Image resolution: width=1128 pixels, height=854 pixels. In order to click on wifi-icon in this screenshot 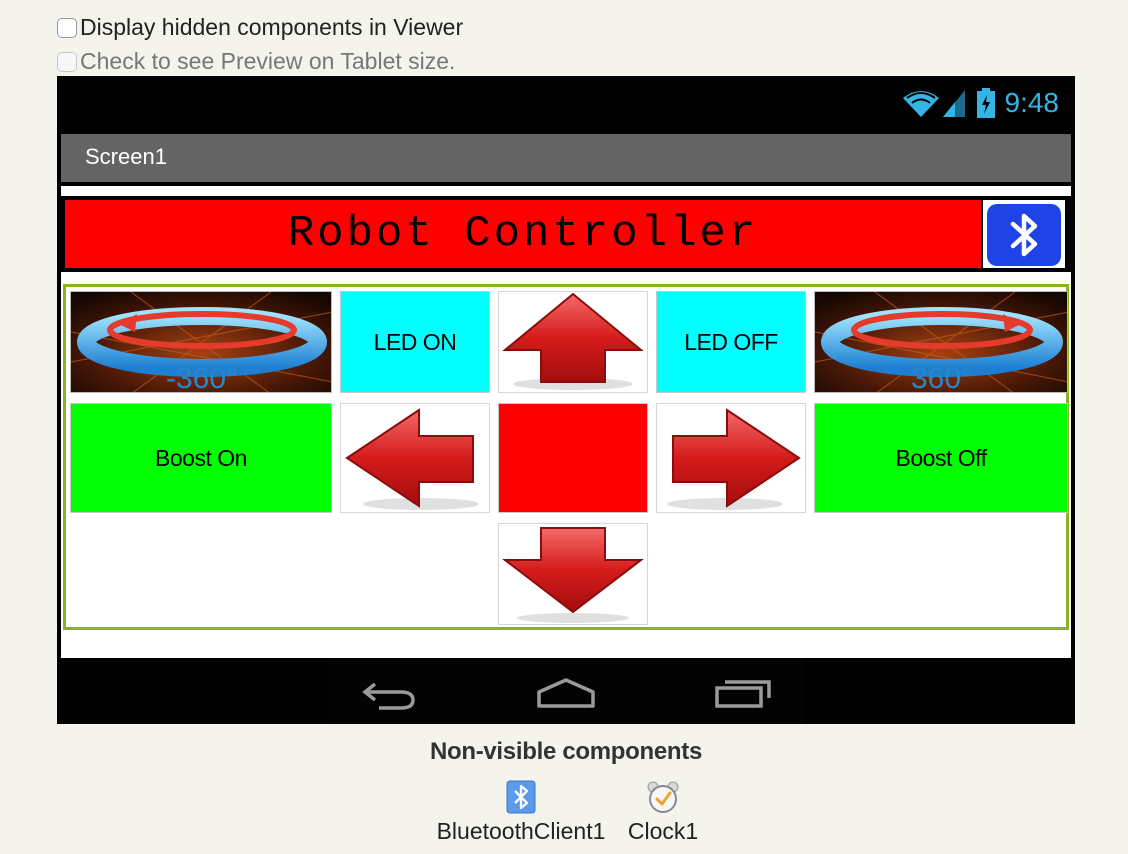, I will do `click(920, 104)`.